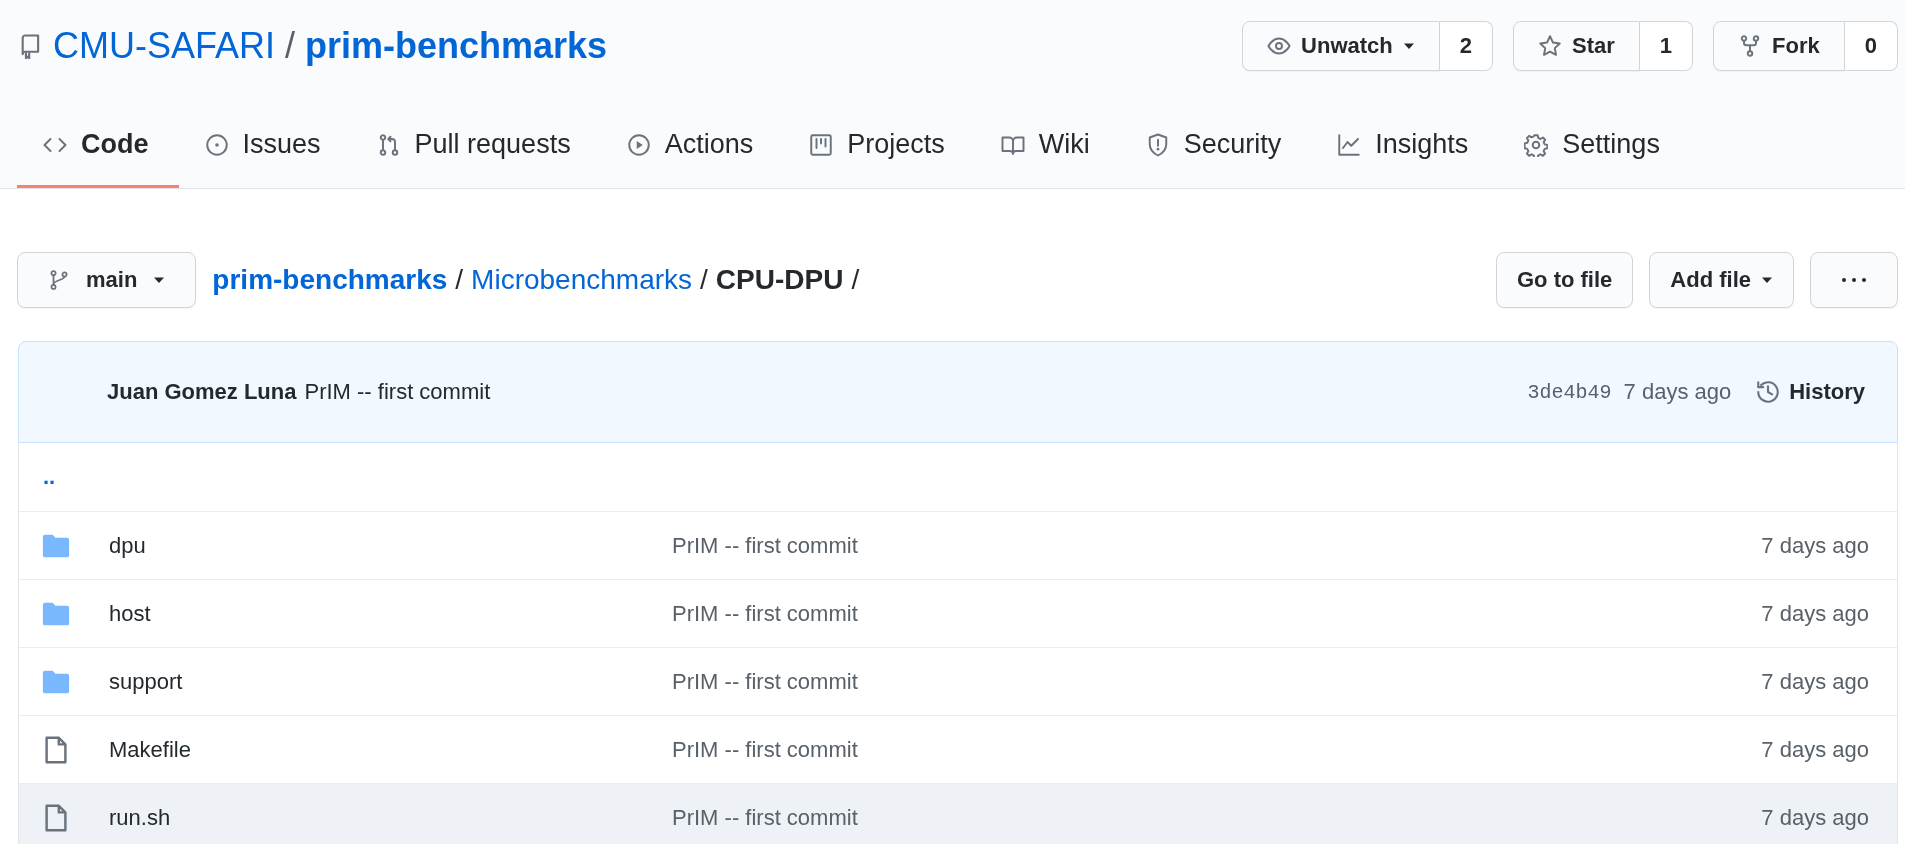 This screenshot has width=1905, height=844. Describe the element at coordinates (390, 613) in the screenshot. I see `folder-link: host` at that location.